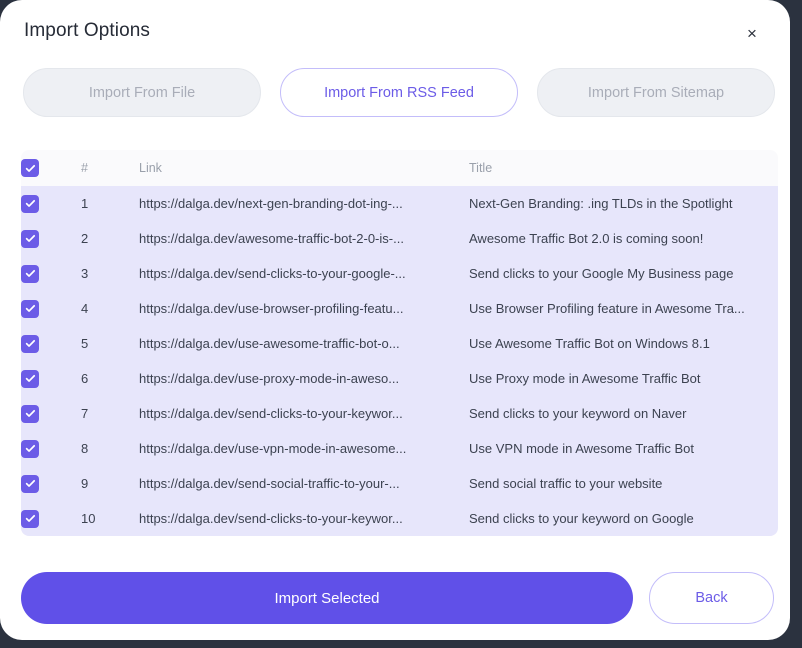 This screenshot has height=648, width=802. I want to click on row-number: 8, so click(85, 448).